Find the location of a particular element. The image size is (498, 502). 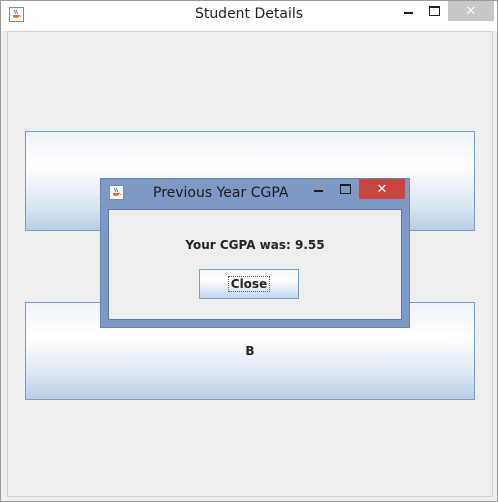

option-button-b-label: B is located at coordinates (250, 351).